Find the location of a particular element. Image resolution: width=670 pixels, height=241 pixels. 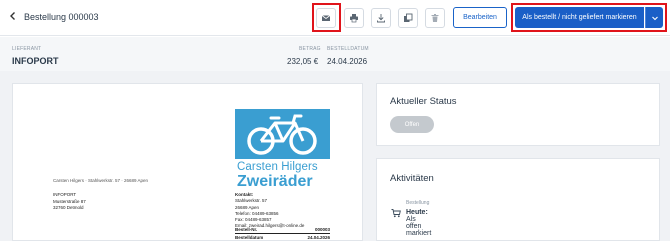

logo-text-brand: Zweiräder is located at coordinates (275, 181).